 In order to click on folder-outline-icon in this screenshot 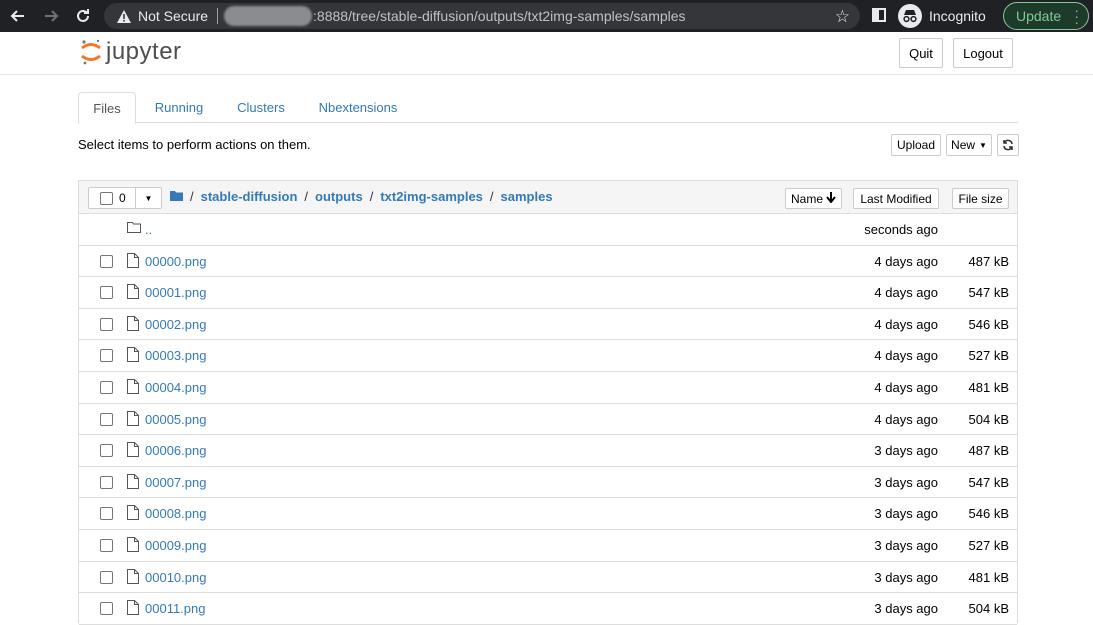, I will do `click(134, 228)`.